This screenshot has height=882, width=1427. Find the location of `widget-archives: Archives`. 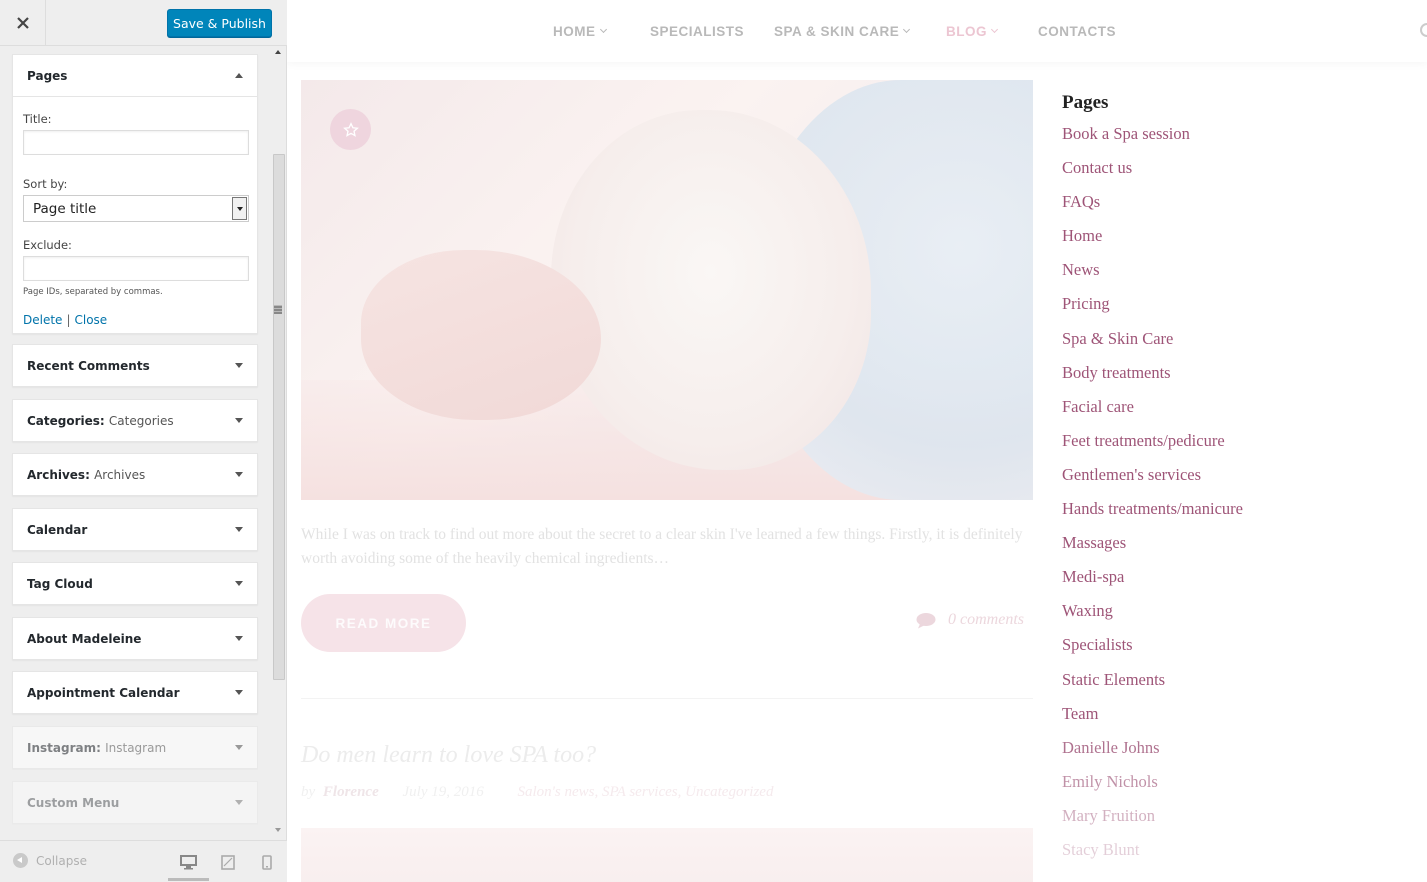

widget-archives: Archives is located at coordinates (135, 474).